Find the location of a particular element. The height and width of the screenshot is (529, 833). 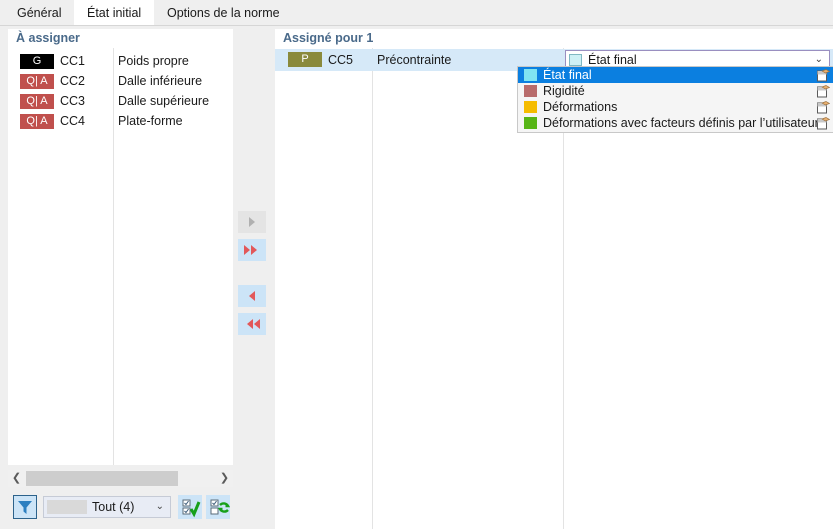

load-case-code: CC3 is located at coordinates (73, 101).